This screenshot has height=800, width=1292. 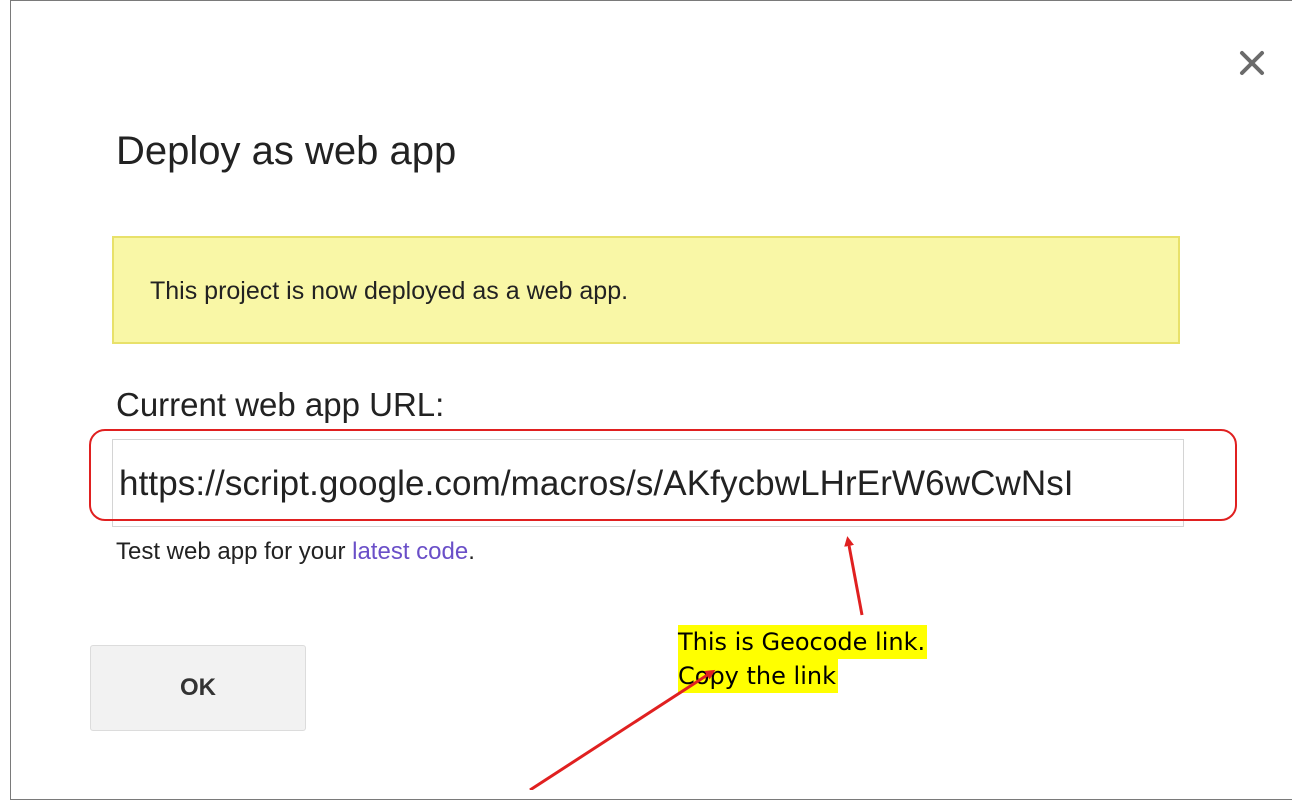 What do you see at coordinates (471, 551) in the screenshot?
I see `test-suffix: .` at bounding box center [471, 551].